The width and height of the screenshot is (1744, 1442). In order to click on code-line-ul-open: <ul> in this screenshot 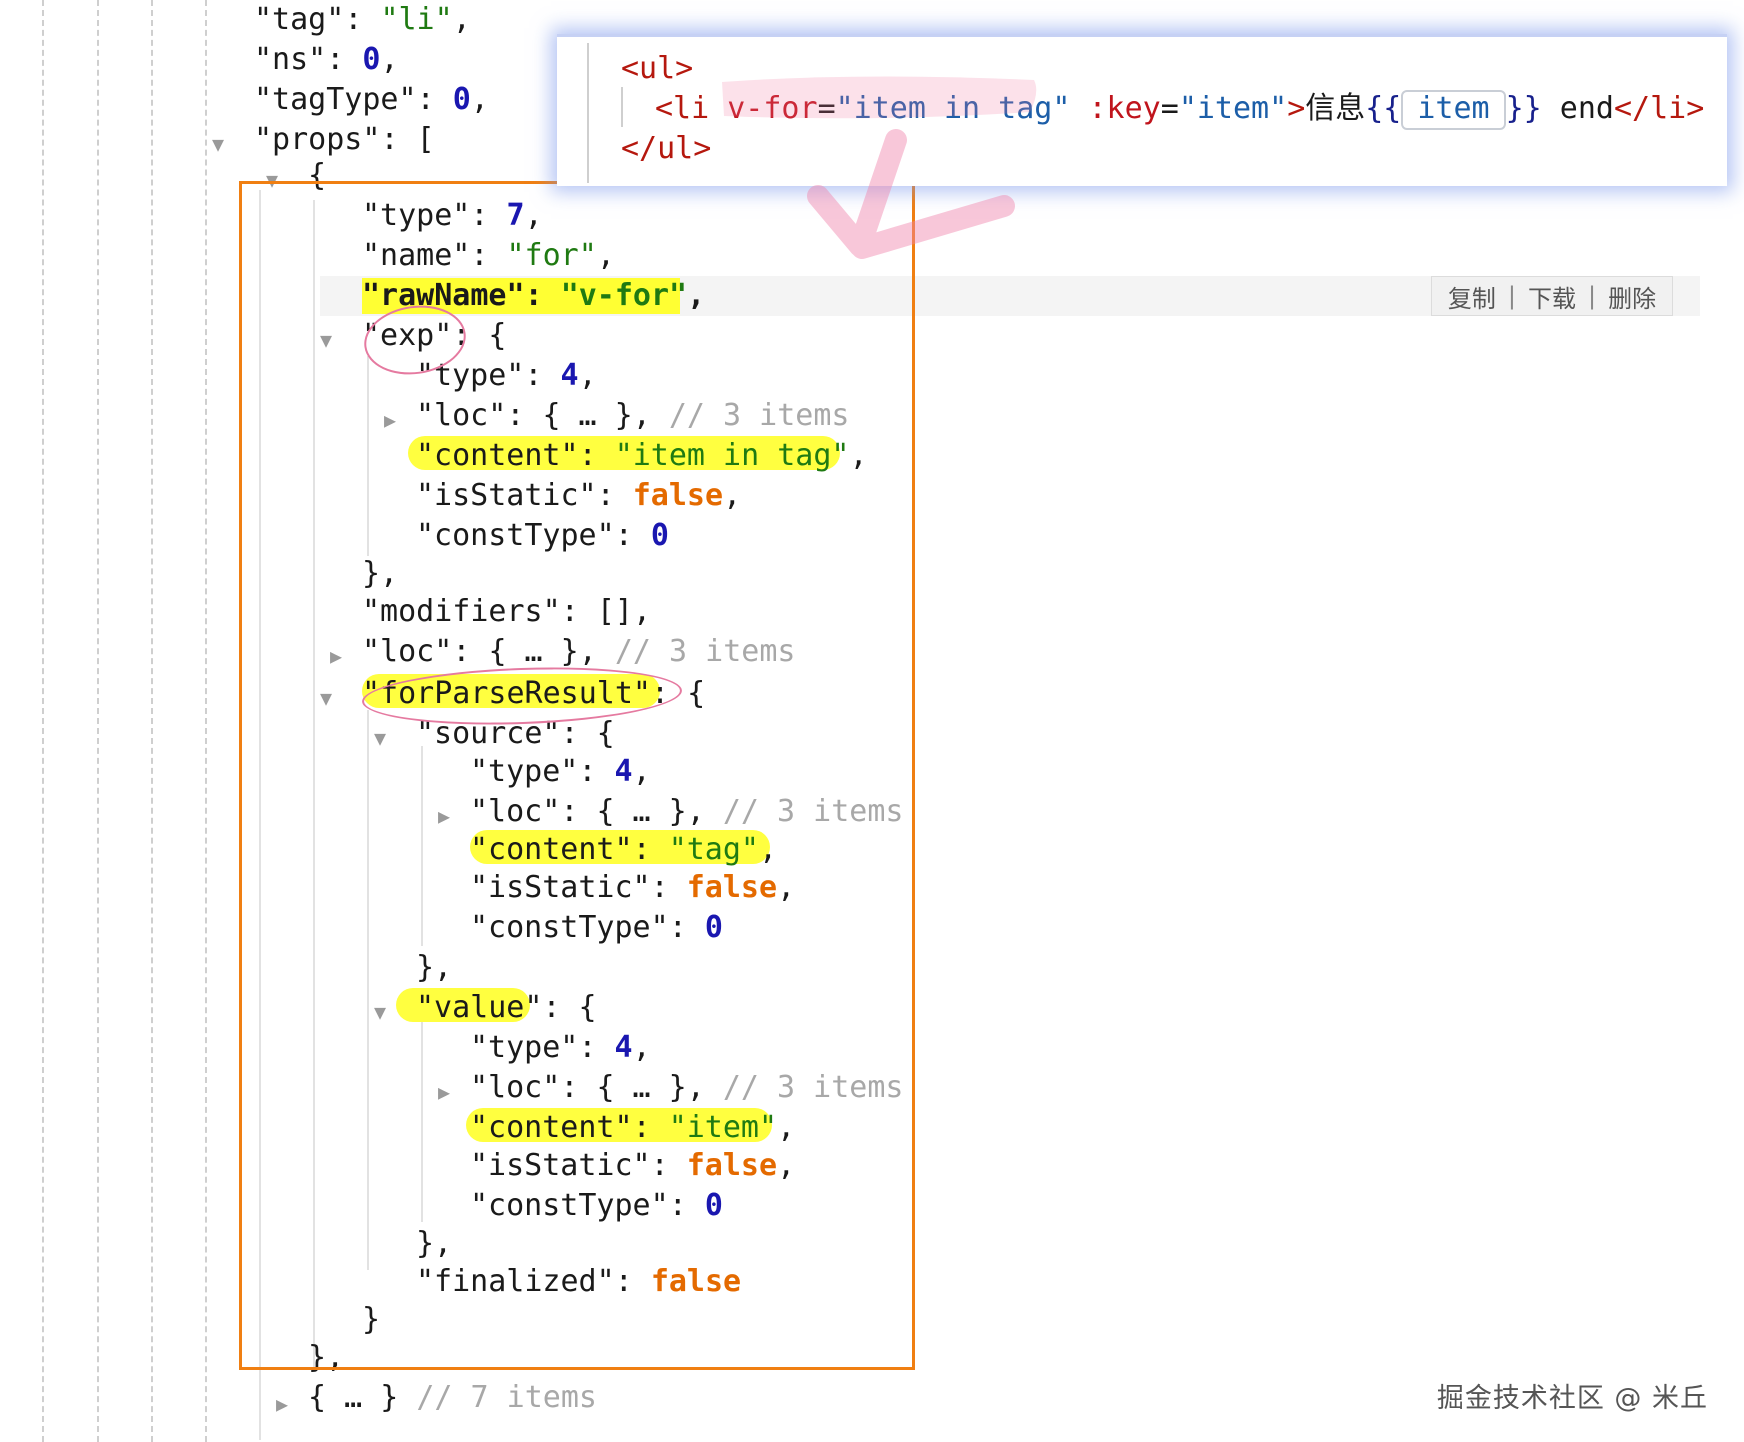, I will do `click(657, 68)`.